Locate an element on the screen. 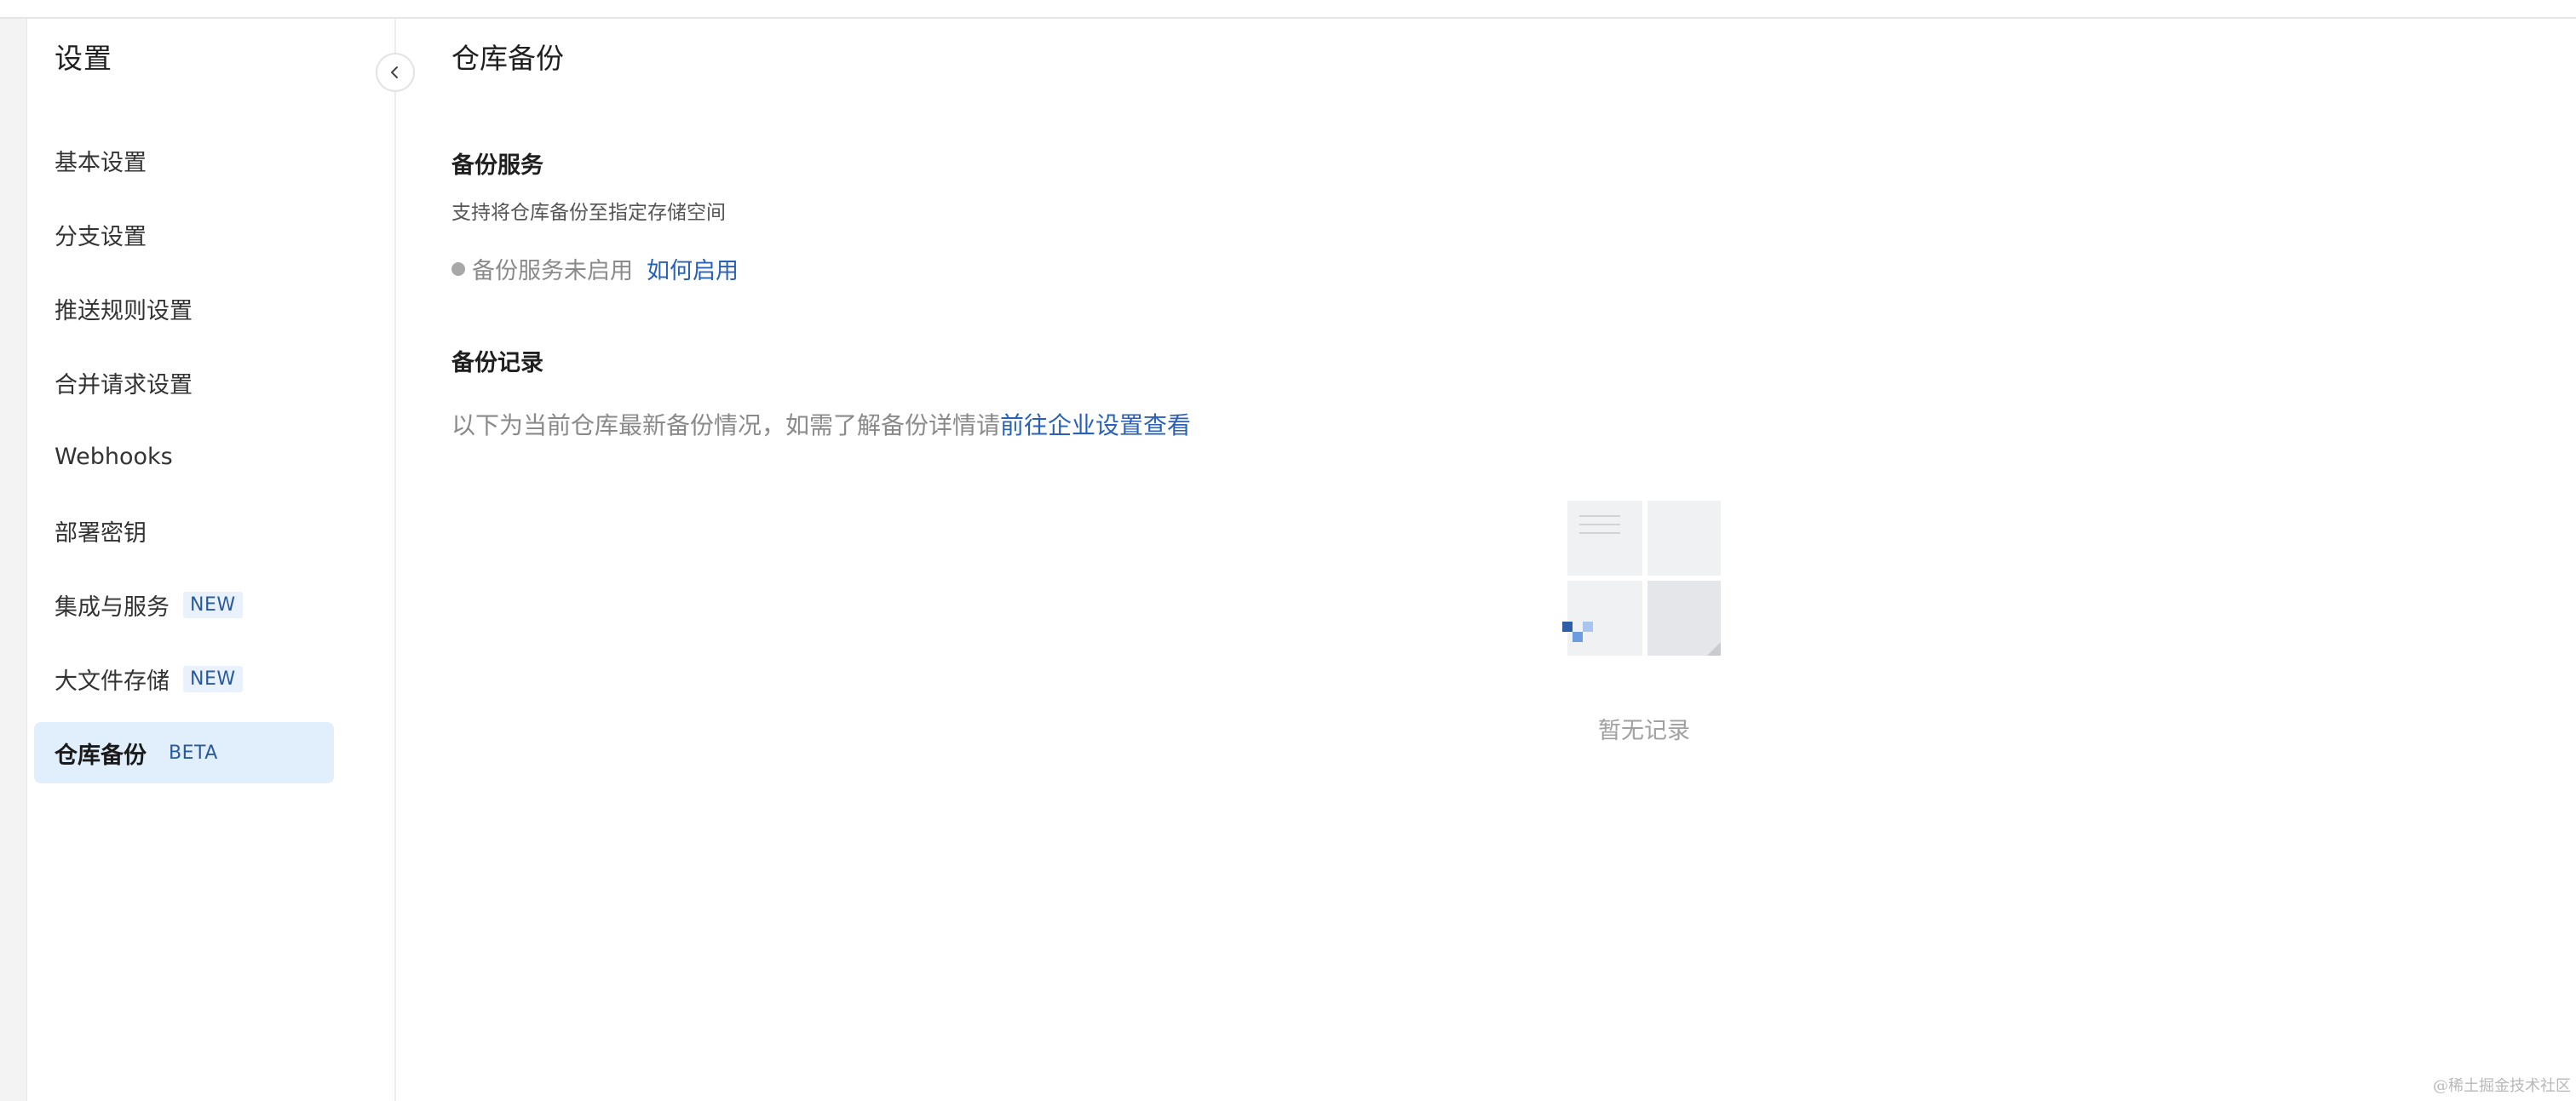  sidebar-item-repo-backup: 仓库备份 BETA is located at coordinates (184, 752).